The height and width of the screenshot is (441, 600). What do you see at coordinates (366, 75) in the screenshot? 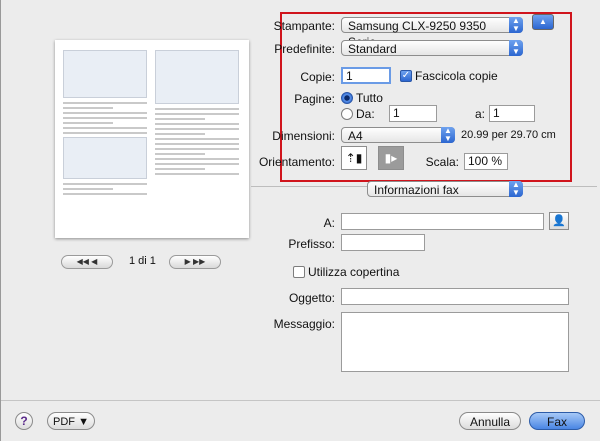
I see `copies-input: 1` at bounding box center [366, 75].